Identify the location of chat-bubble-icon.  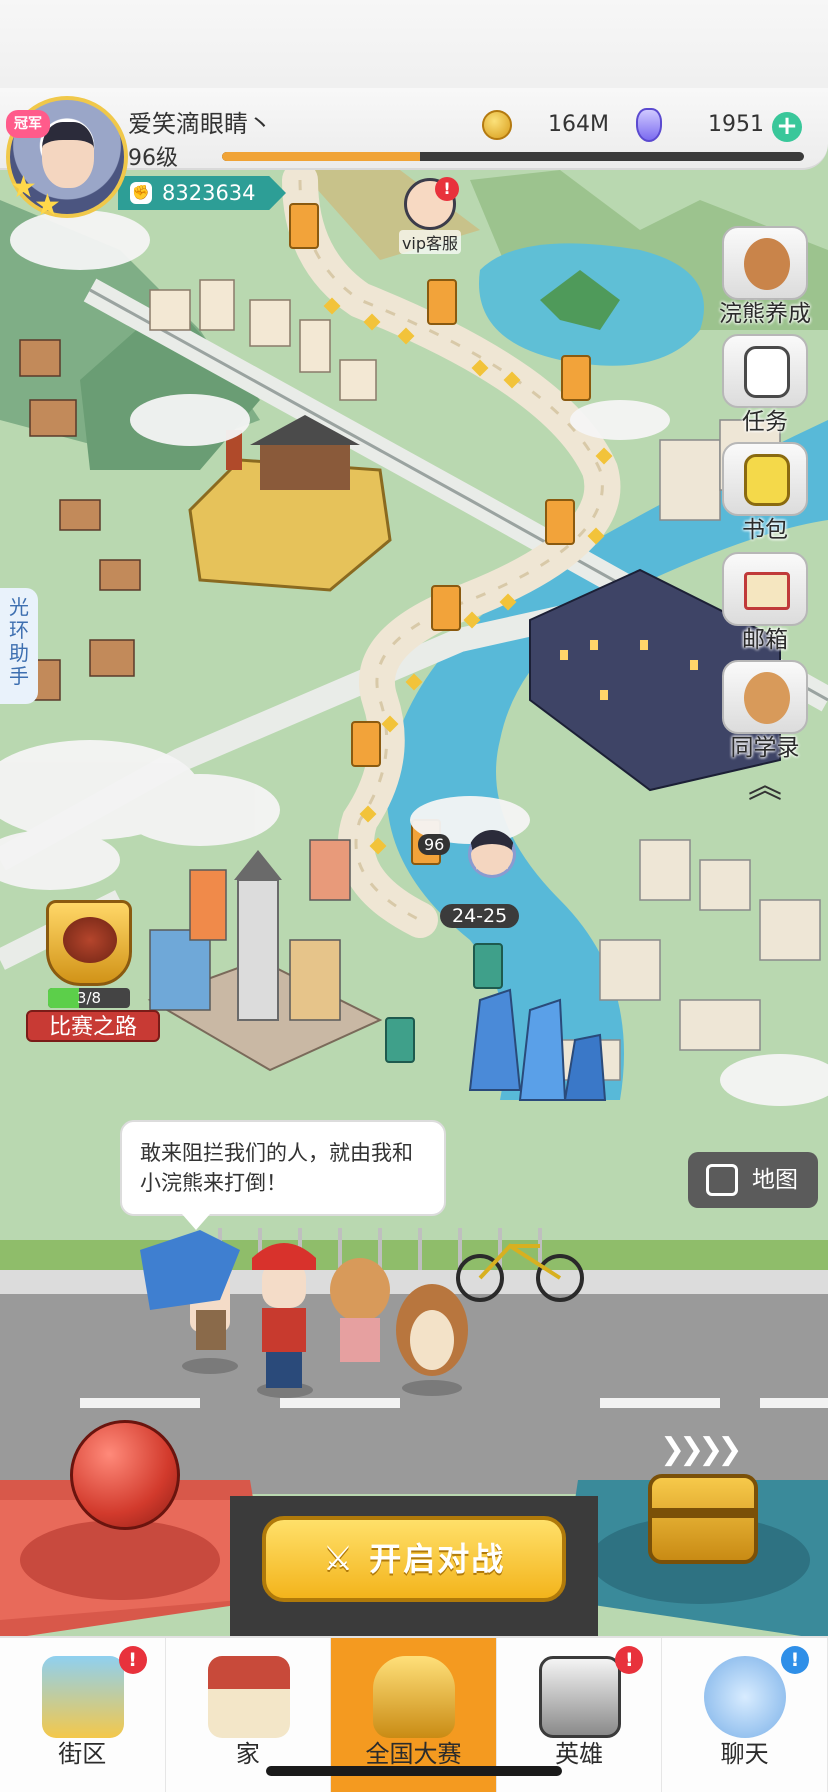
(745, 1697).